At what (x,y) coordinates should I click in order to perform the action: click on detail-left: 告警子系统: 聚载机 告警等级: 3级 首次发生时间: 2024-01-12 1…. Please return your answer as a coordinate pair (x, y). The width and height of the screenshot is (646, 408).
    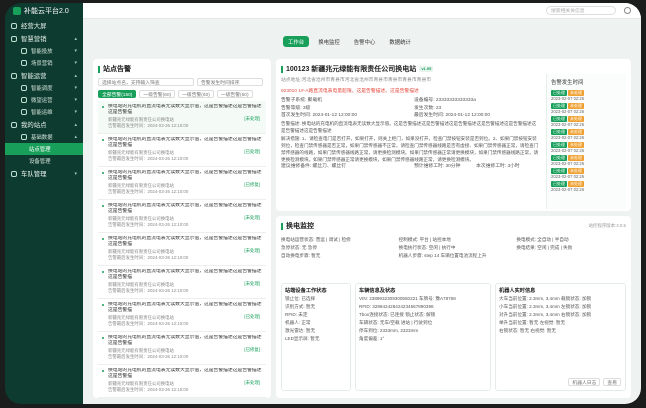
    Looking at the image, I should click on (319, 108).